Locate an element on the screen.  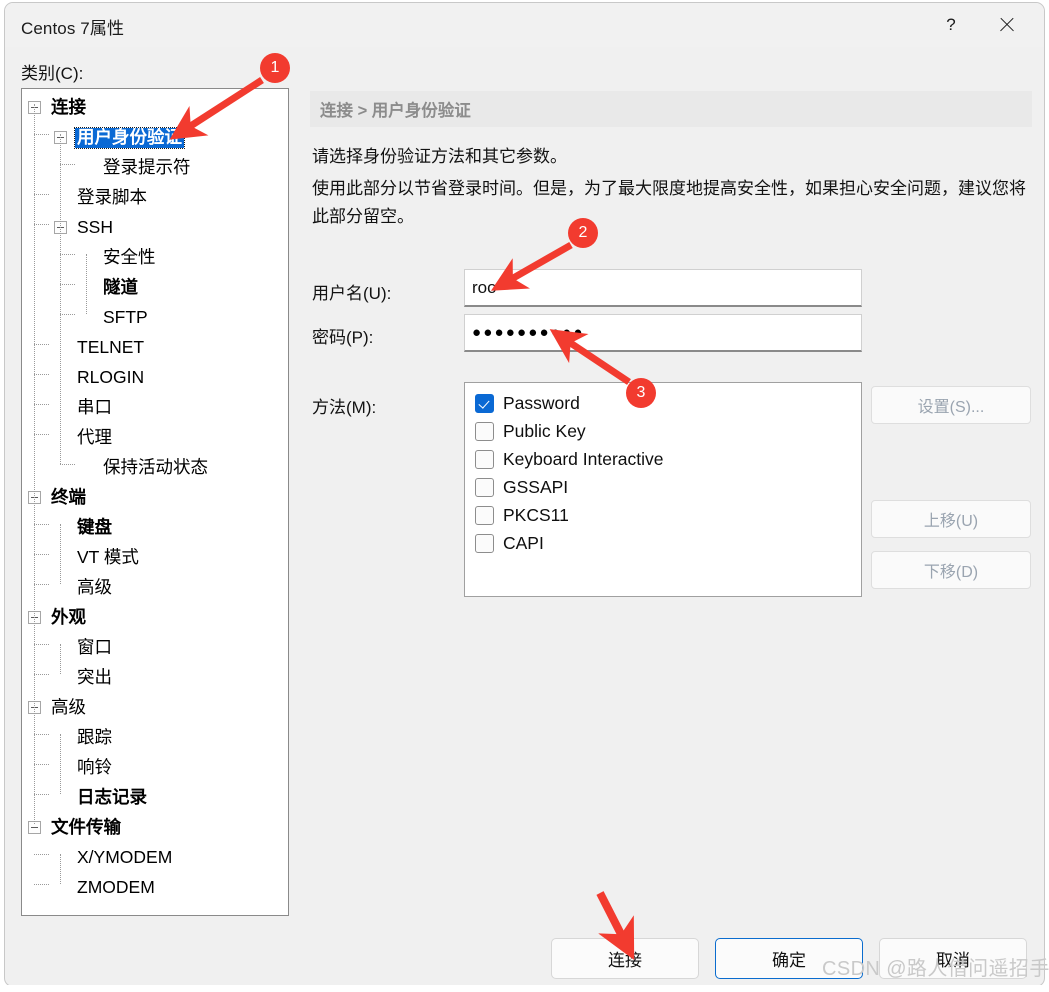
tree-item-label: 日志记录 is located at coordinates (112, 796).